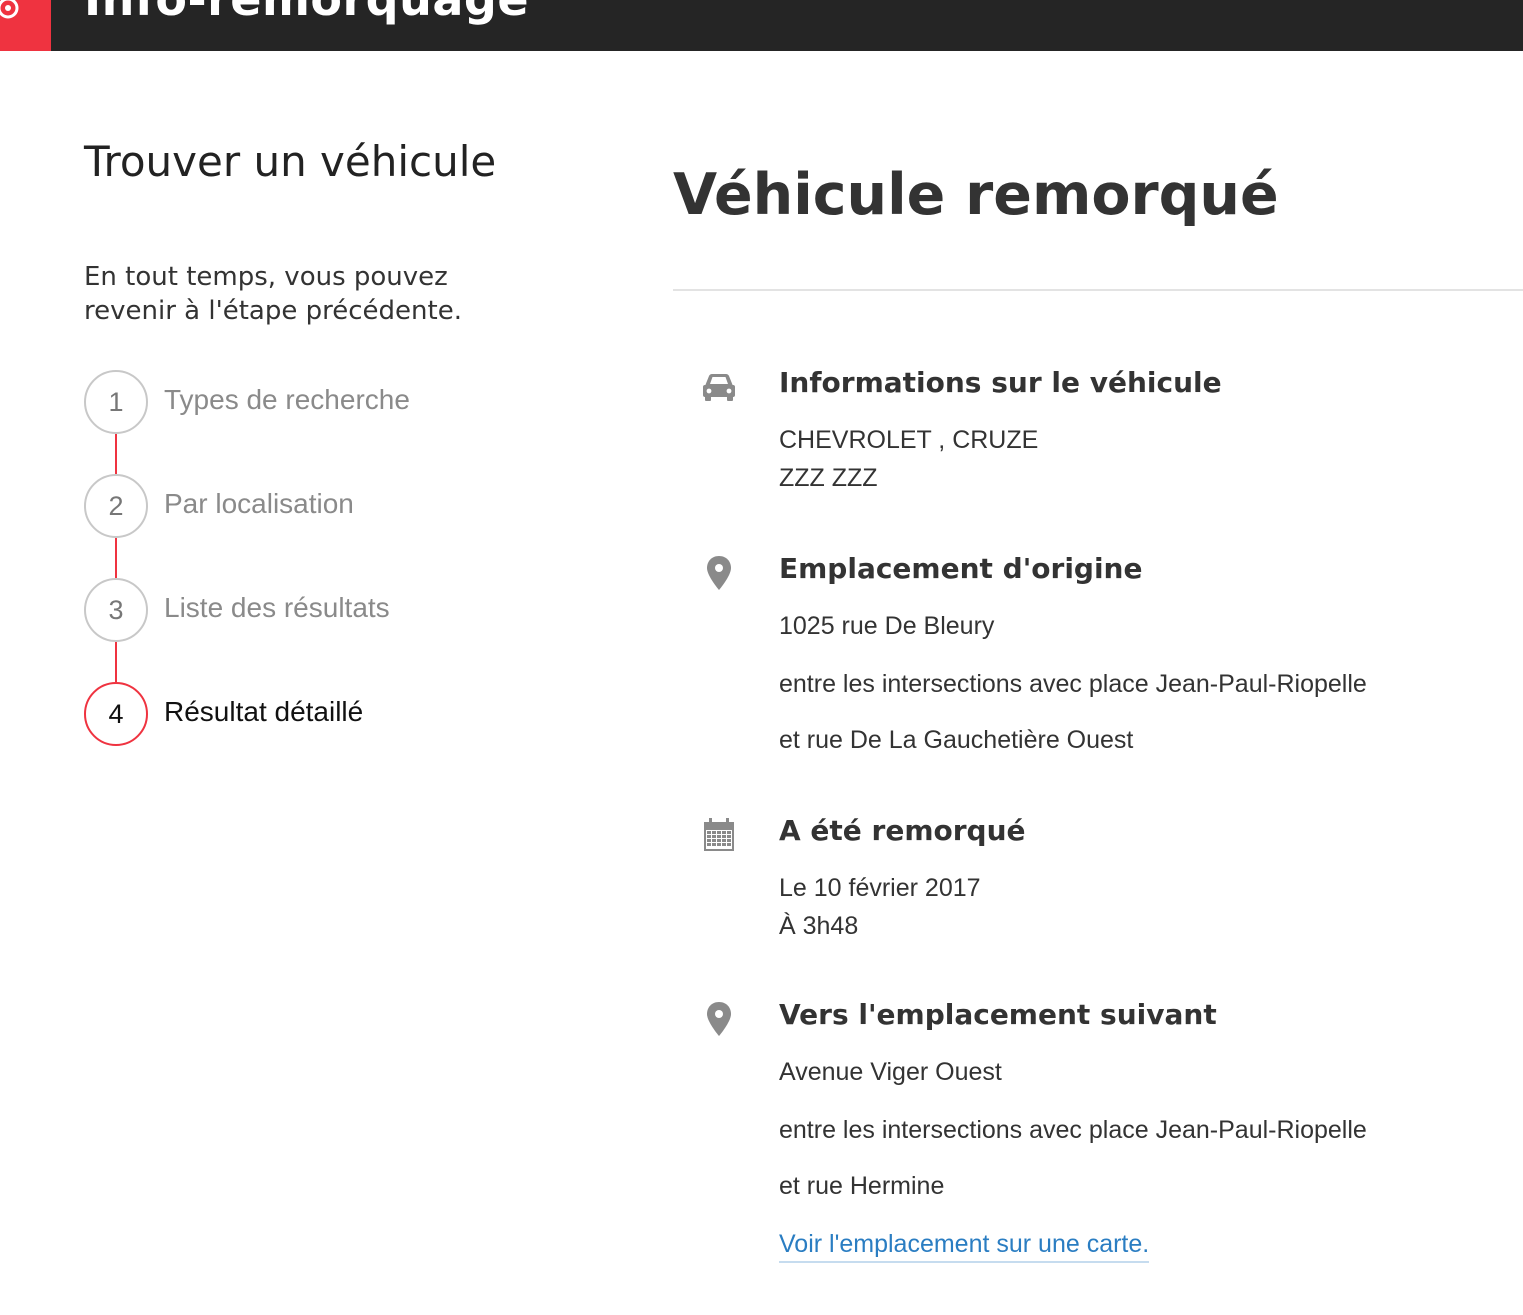 Image resolution: width=1523 pixels, height=1315 pixels. I want to click on step-label: Par localisation, so click(259, 503).